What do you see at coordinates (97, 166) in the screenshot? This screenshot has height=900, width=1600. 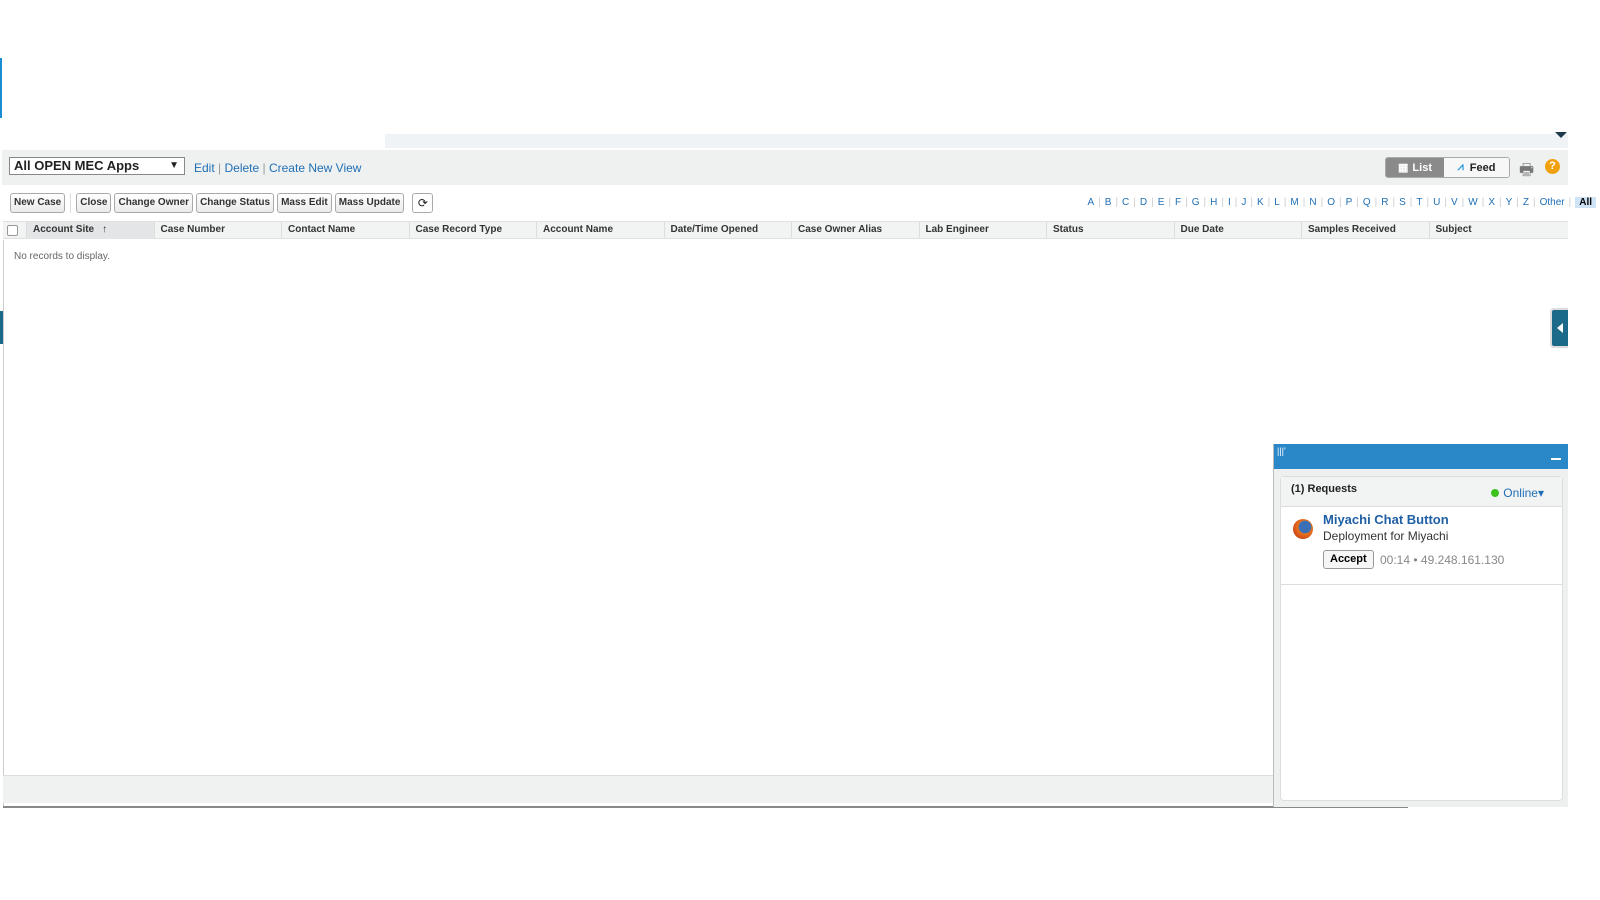 I see `view-select: All OPEN MEC Apps ▼` at bounding box center [97, 166].